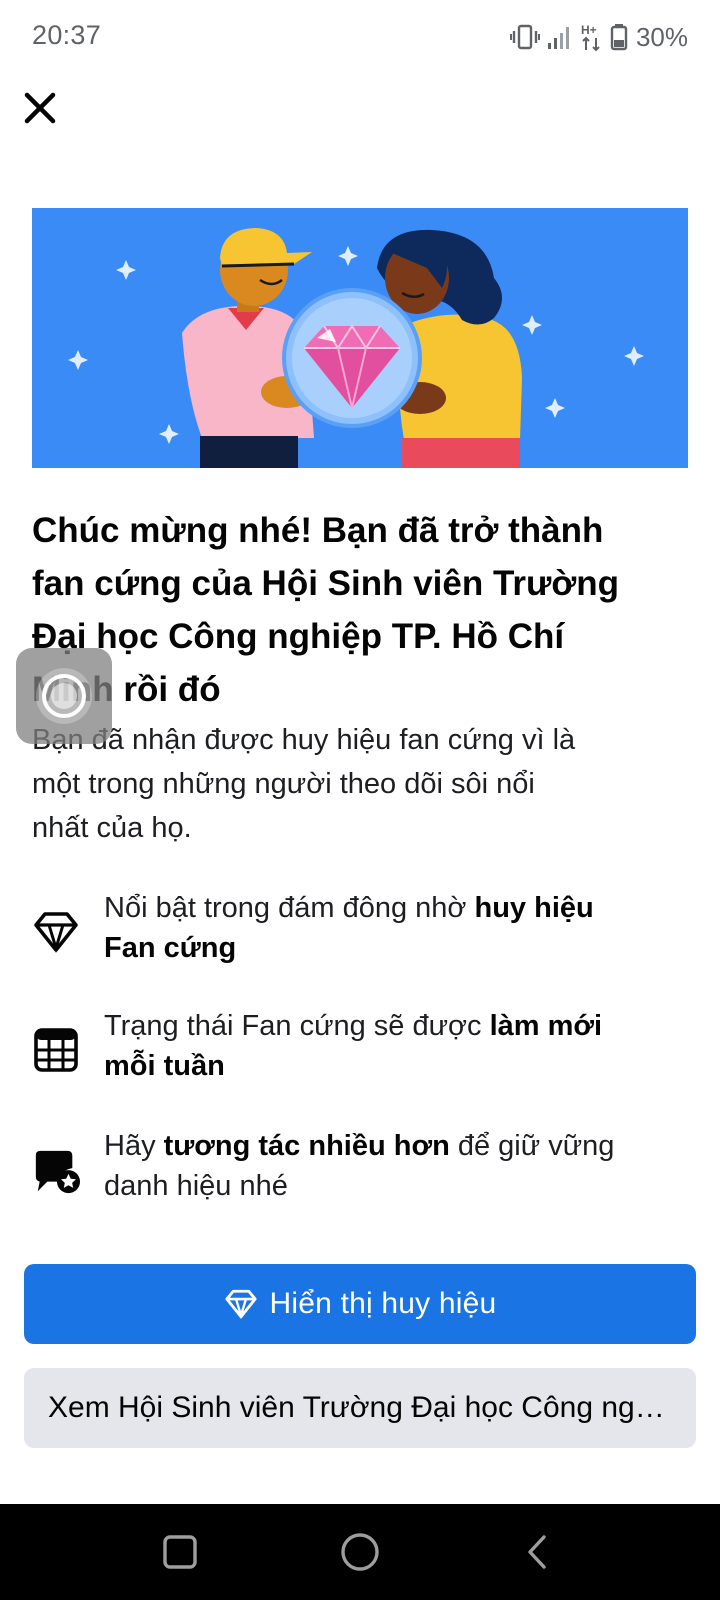 The image size is (720, 1600). What do you see at coordinates (283, 784) in the screenshot?
I see `subtitle-line: một trong những người theo dõi sôi nổi` at bounding box center [283, 784].